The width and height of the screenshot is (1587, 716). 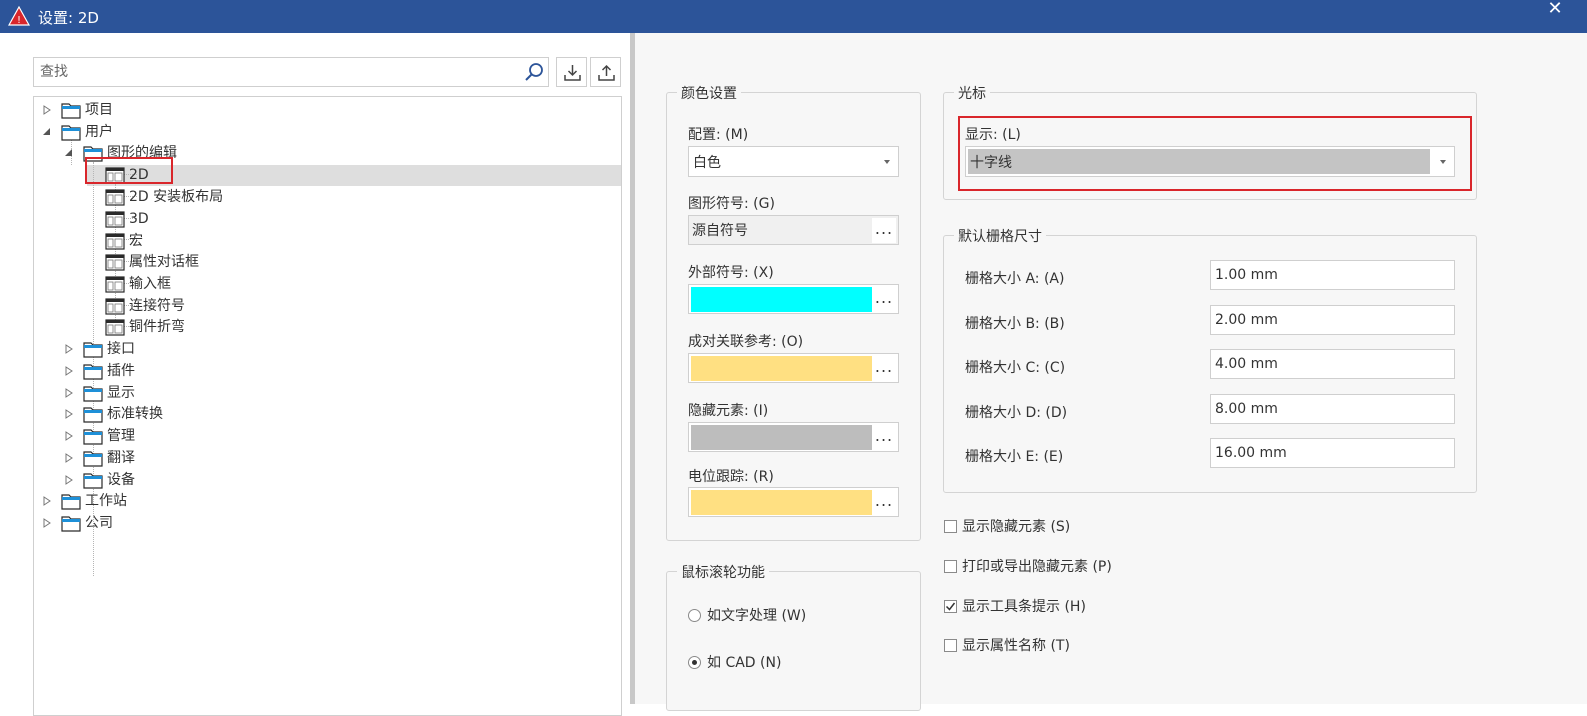 What do you see at coordinates (781, 299) in the screenshot?
I see `external-symbol-color-swatch` at bounding box center [781, 299].